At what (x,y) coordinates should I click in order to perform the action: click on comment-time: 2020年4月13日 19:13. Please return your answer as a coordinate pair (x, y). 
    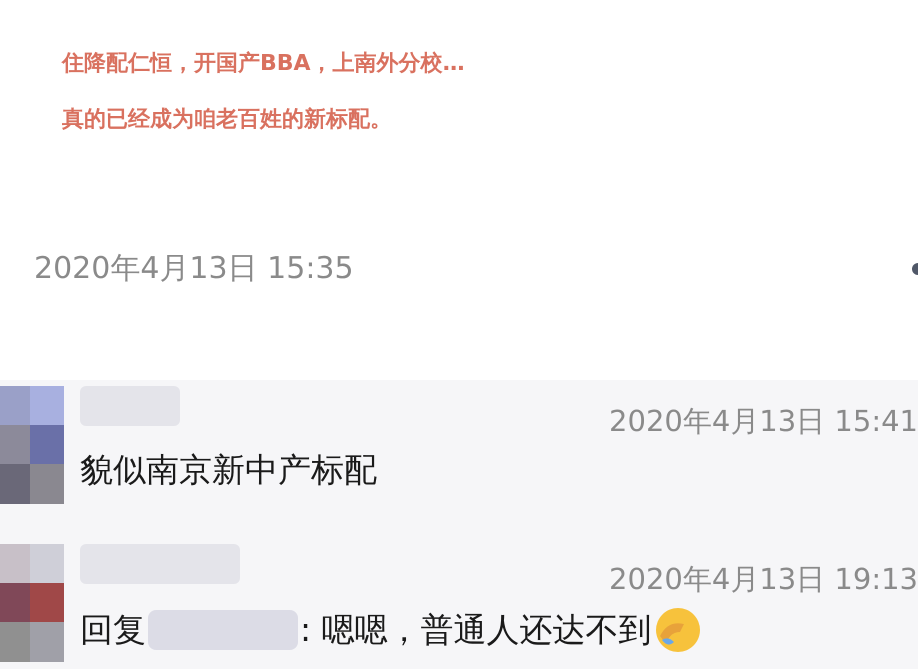
    Looking at the image, I should click on (763, 579).